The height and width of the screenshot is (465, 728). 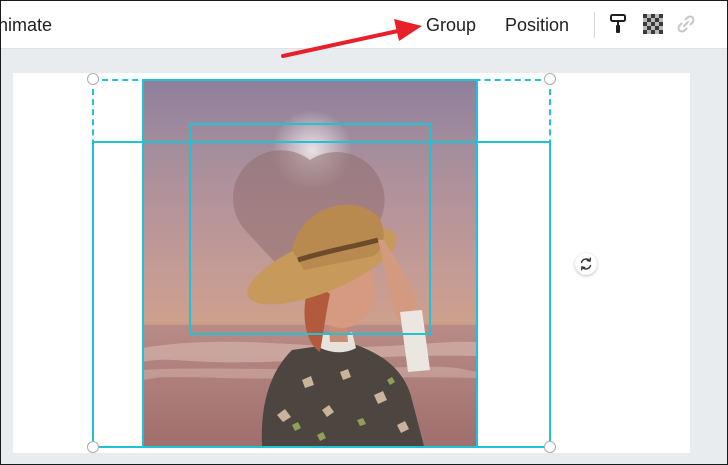 I want to click on animate-button: nimate, so click(x=26, y=25).